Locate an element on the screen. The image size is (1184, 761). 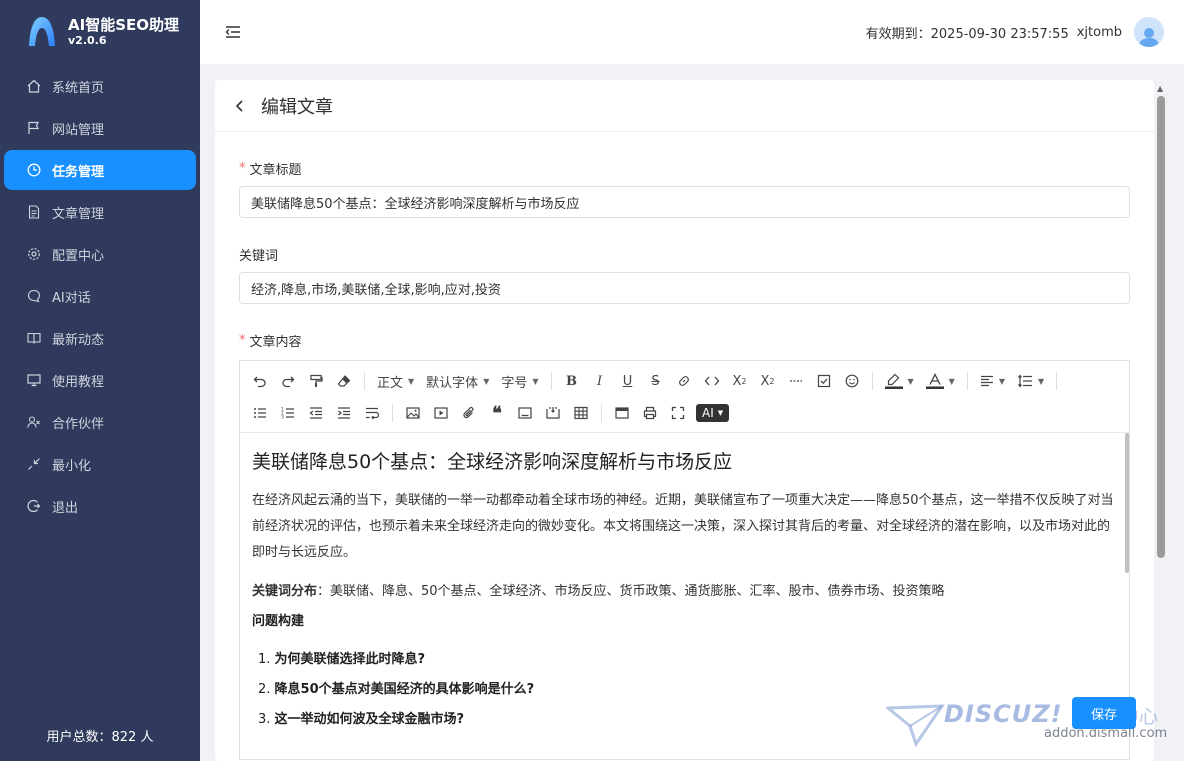
content-label-text: 文章内容 is located at coordinates (275, 342).